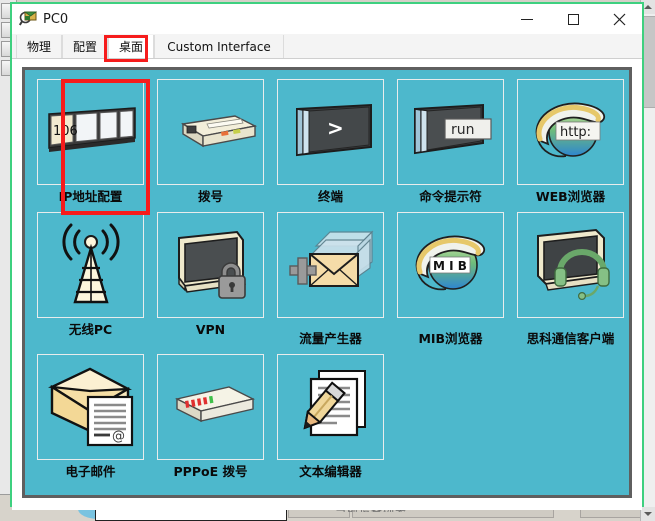  Describe the element at coordinates (65, 131) in the screenshot. I see `ip-configuration-badge: 106` at that location.